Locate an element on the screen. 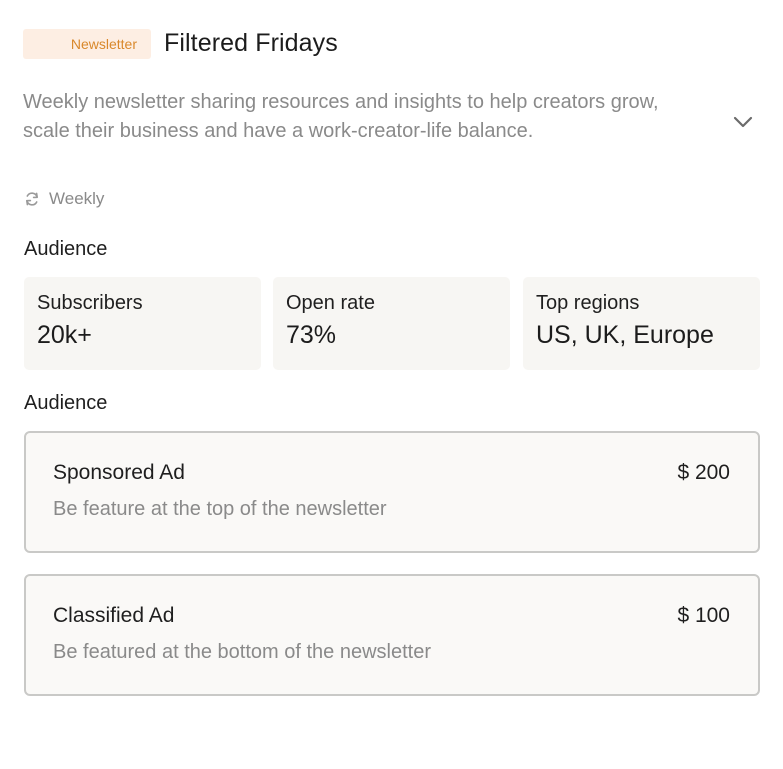 The width and height of the screenshot is (783, 769). stat-value: 73% is located at coordinates (311, 335).